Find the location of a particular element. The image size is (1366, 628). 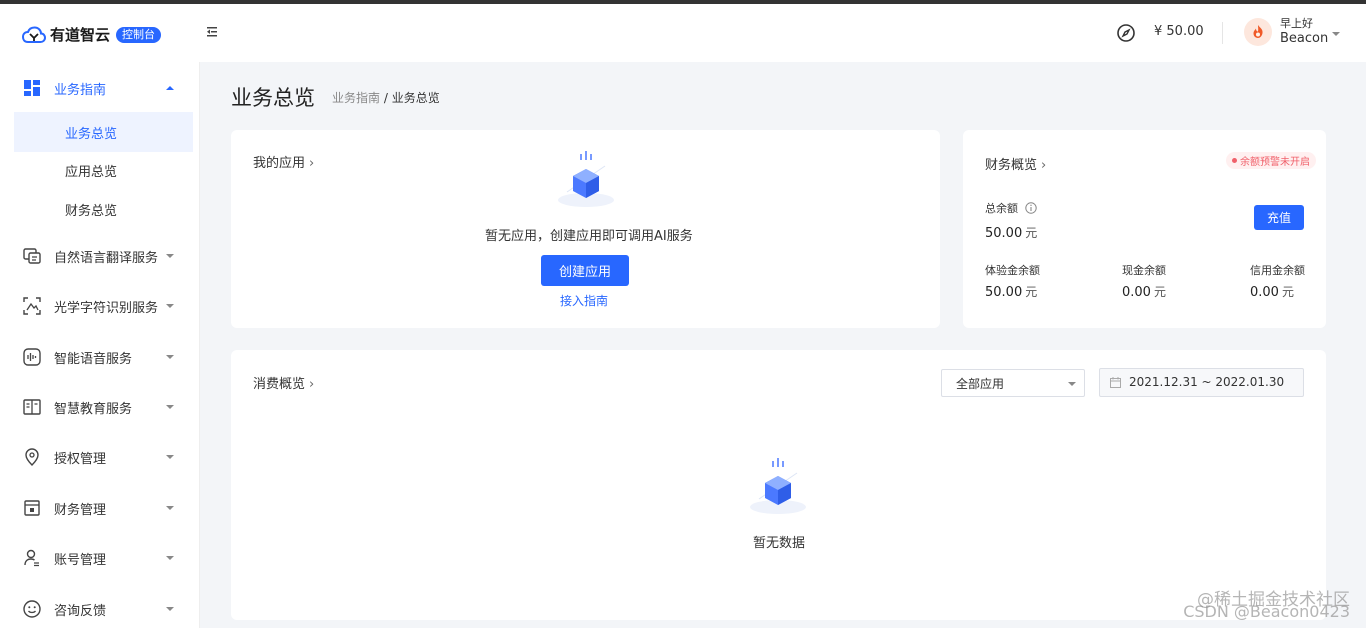

trial-balance-amount: 50.00 is located at coordinates (1004, 292).